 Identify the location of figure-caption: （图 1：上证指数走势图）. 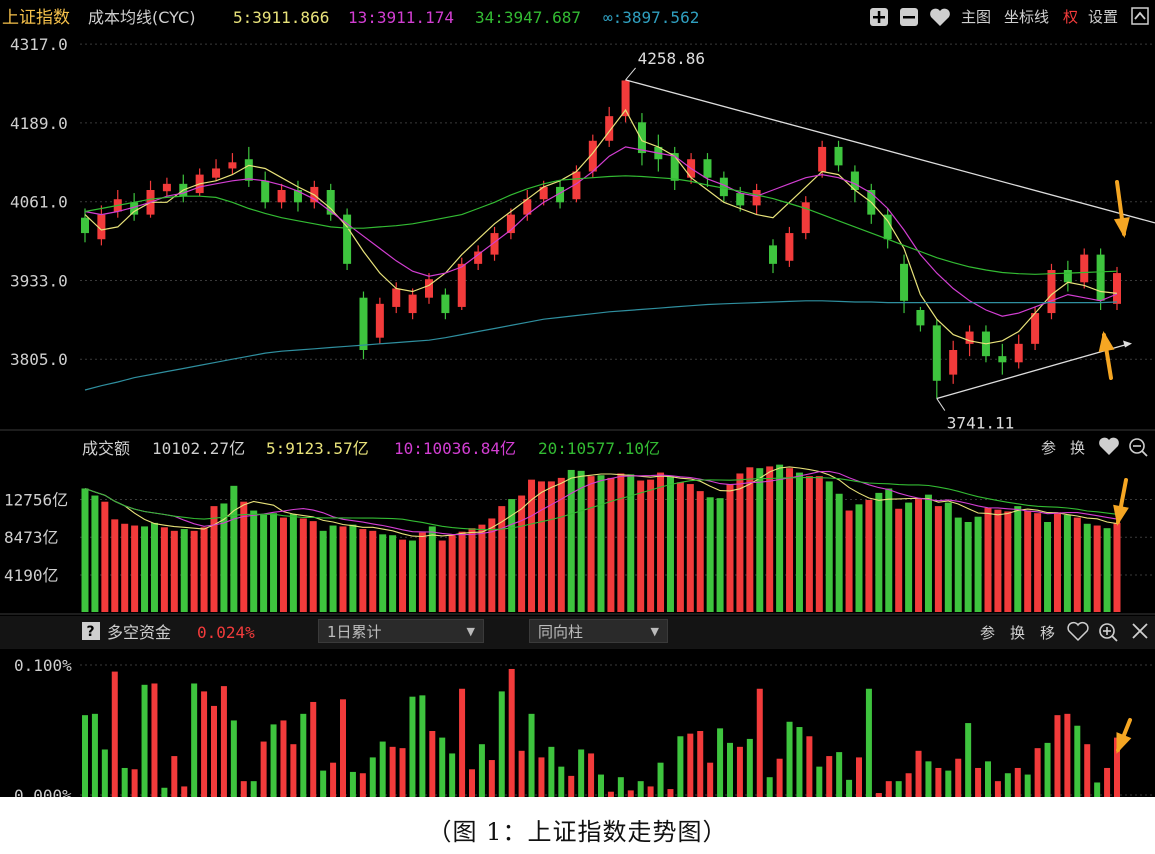
(577, 832).